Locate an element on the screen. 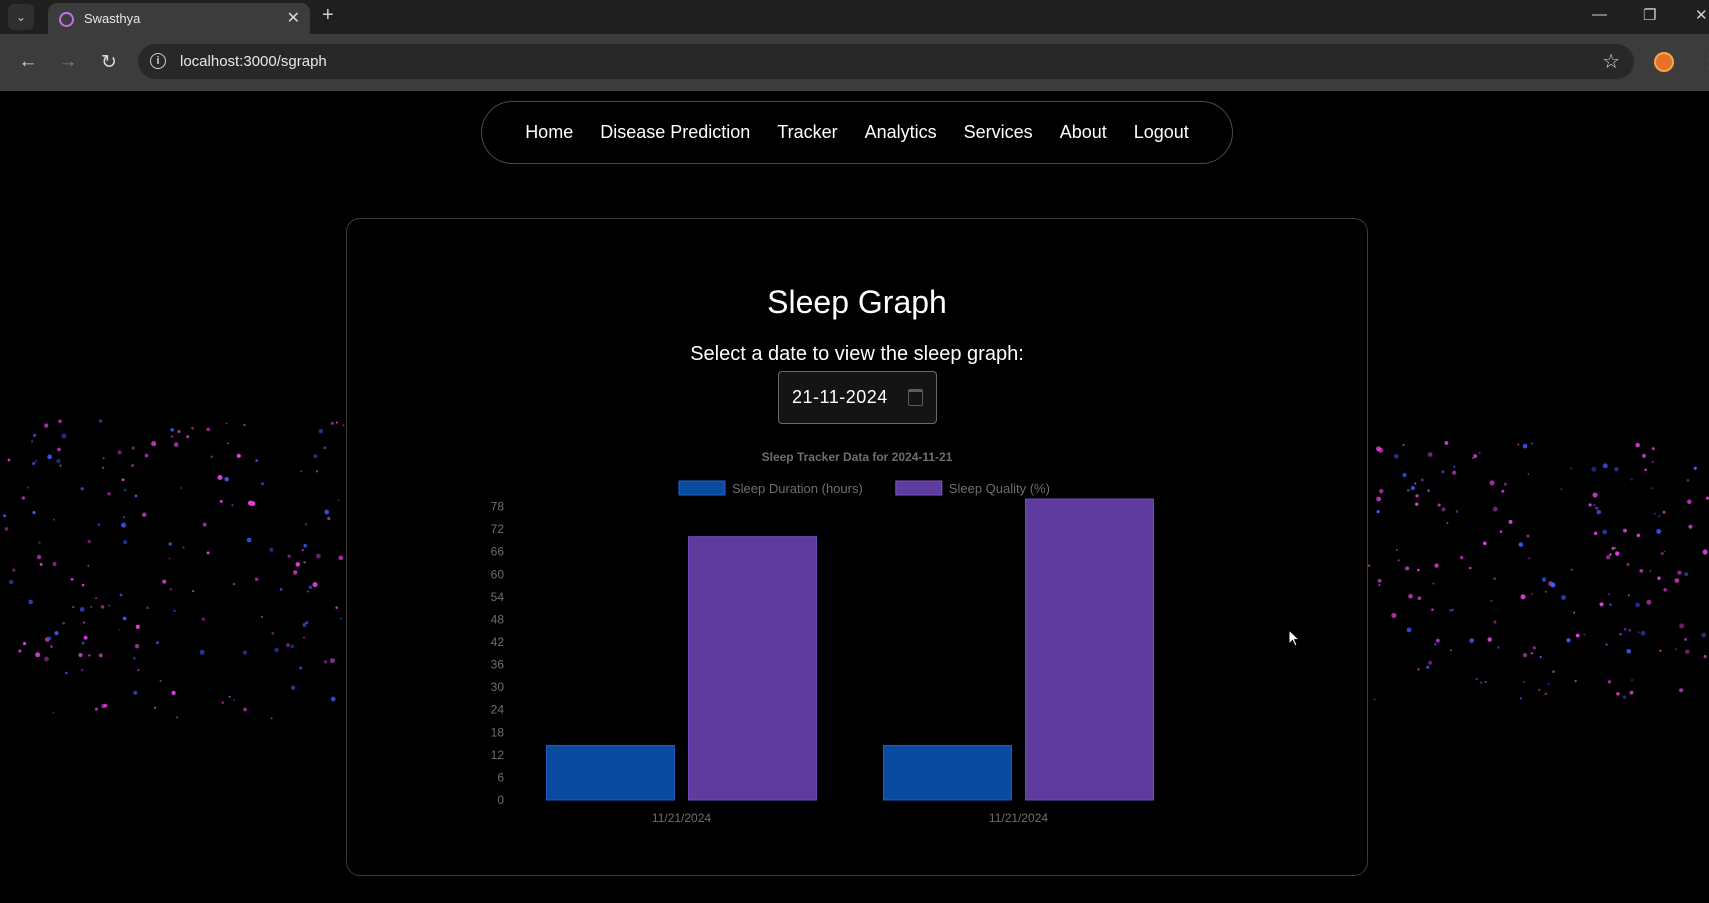 The height and width of the screenshot is (903, 1709). reload-icon: ↻ is located at coordinates (109, 62).